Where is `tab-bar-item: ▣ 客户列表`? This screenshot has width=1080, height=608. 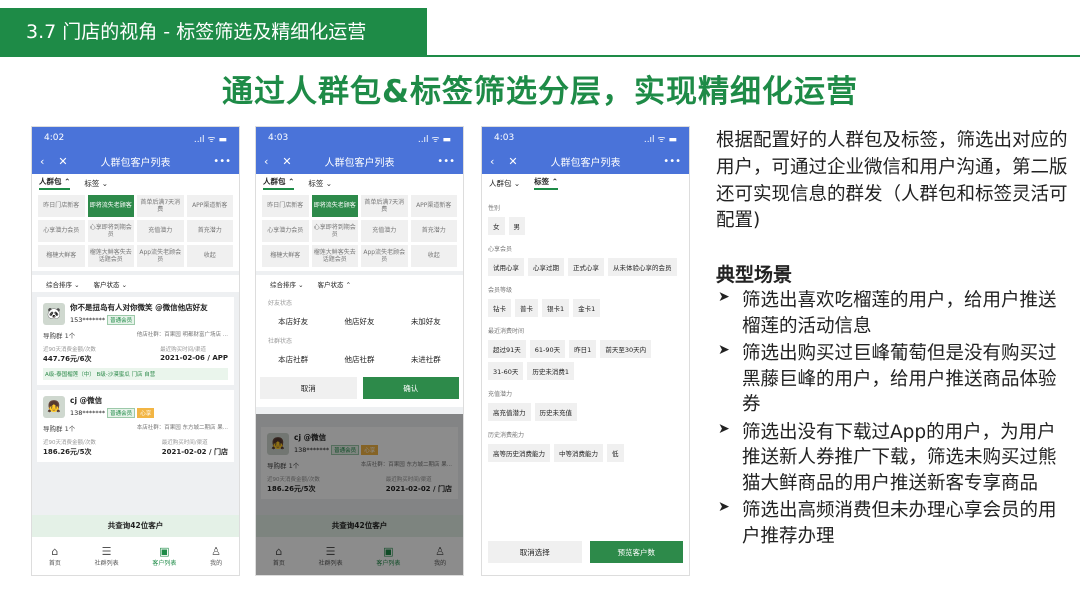 tab-bar-item: ▣ 客户列表 is located at coordinates (164, 556).